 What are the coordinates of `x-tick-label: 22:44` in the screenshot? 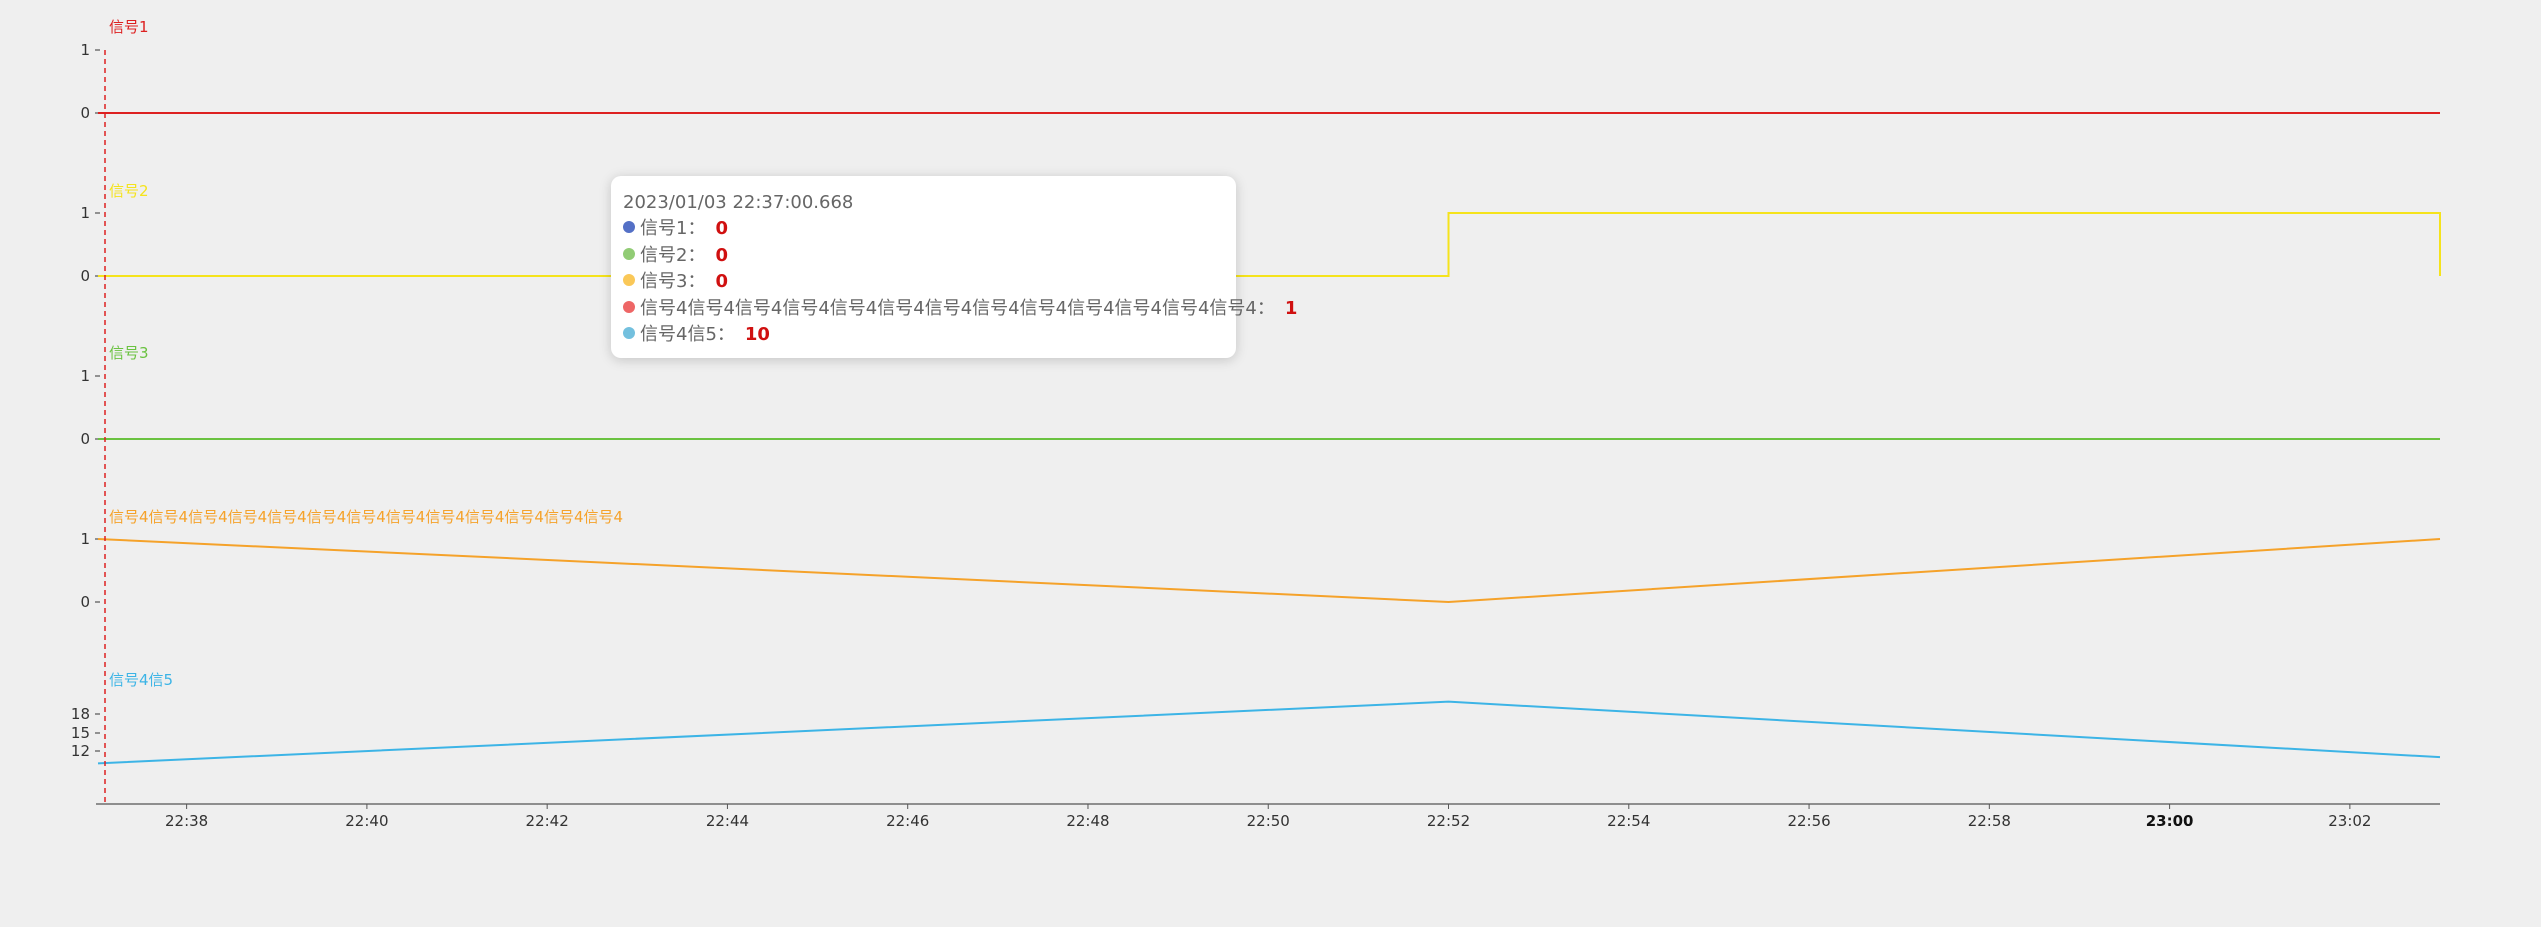 It's located at (727, 821).